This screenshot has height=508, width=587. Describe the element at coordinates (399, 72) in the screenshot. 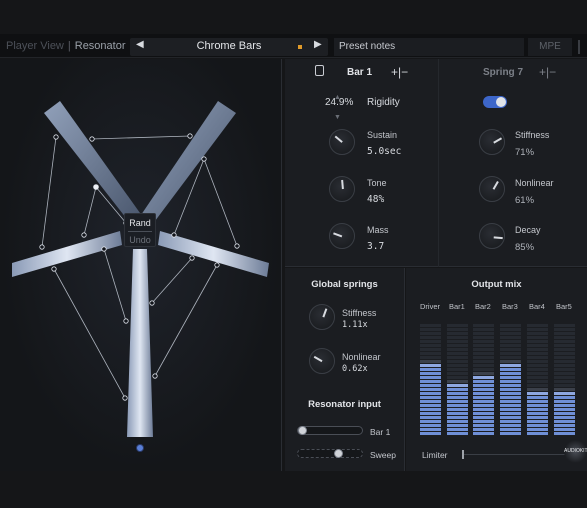

I see `bar-add-remove-buttons: +|−` at that location.